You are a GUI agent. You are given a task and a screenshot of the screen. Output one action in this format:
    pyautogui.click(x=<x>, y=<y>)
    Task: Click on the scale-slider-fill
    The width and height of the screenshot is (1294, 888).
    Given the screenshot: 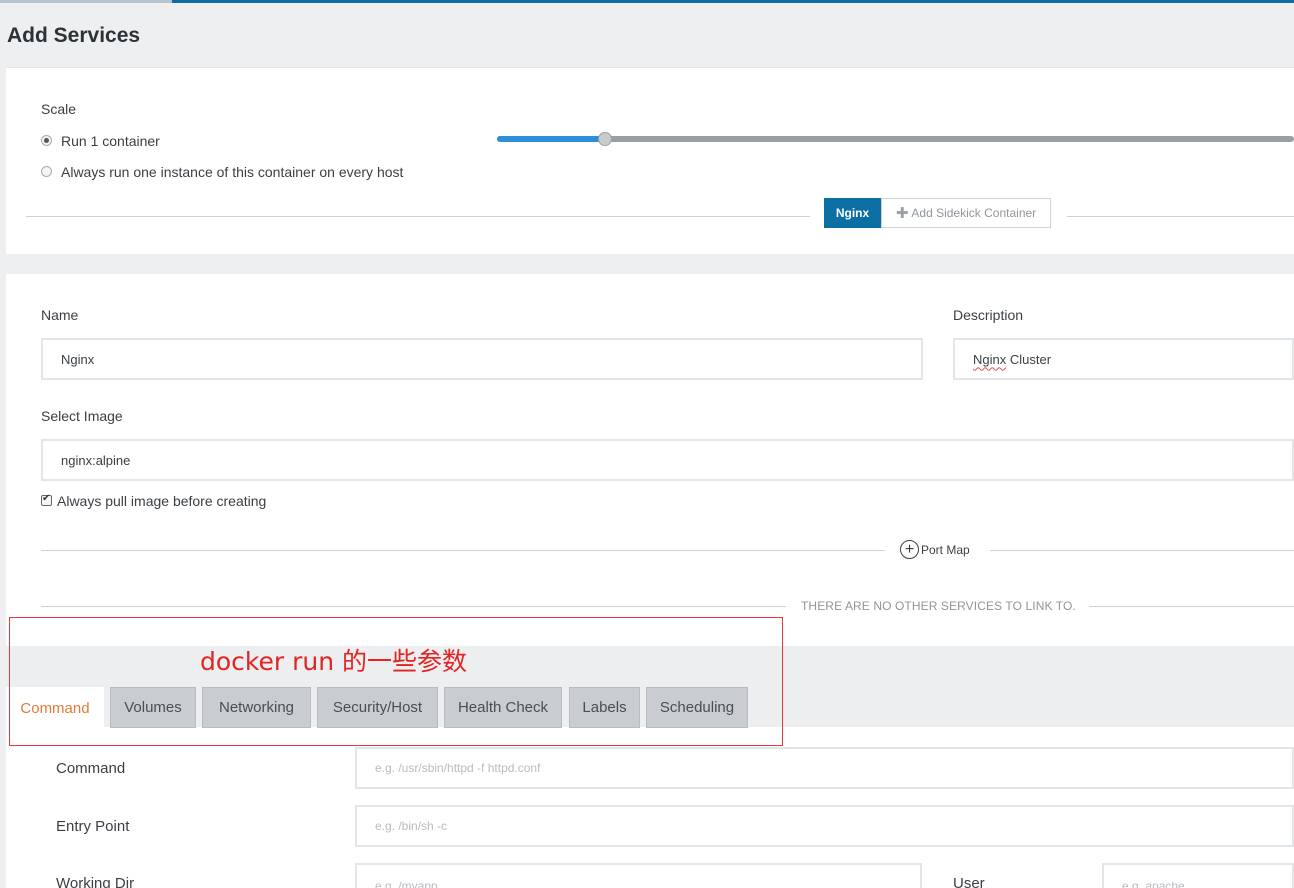 What is the action you would take?
    pyautogui.click(x=551, y=139)
    